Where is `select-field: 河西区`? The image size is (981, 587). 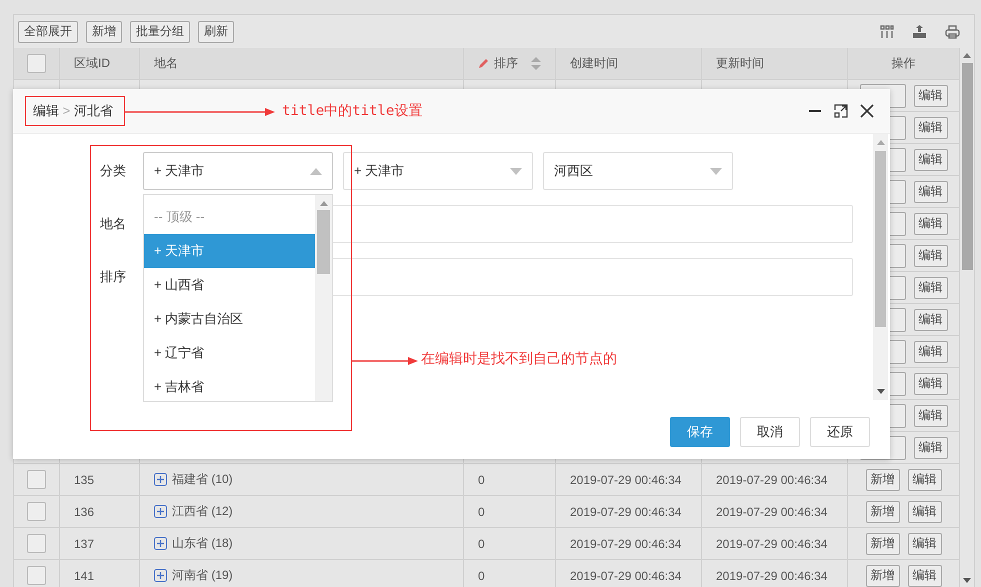
select-field: 河西区 is located at coordinates (638, 171).